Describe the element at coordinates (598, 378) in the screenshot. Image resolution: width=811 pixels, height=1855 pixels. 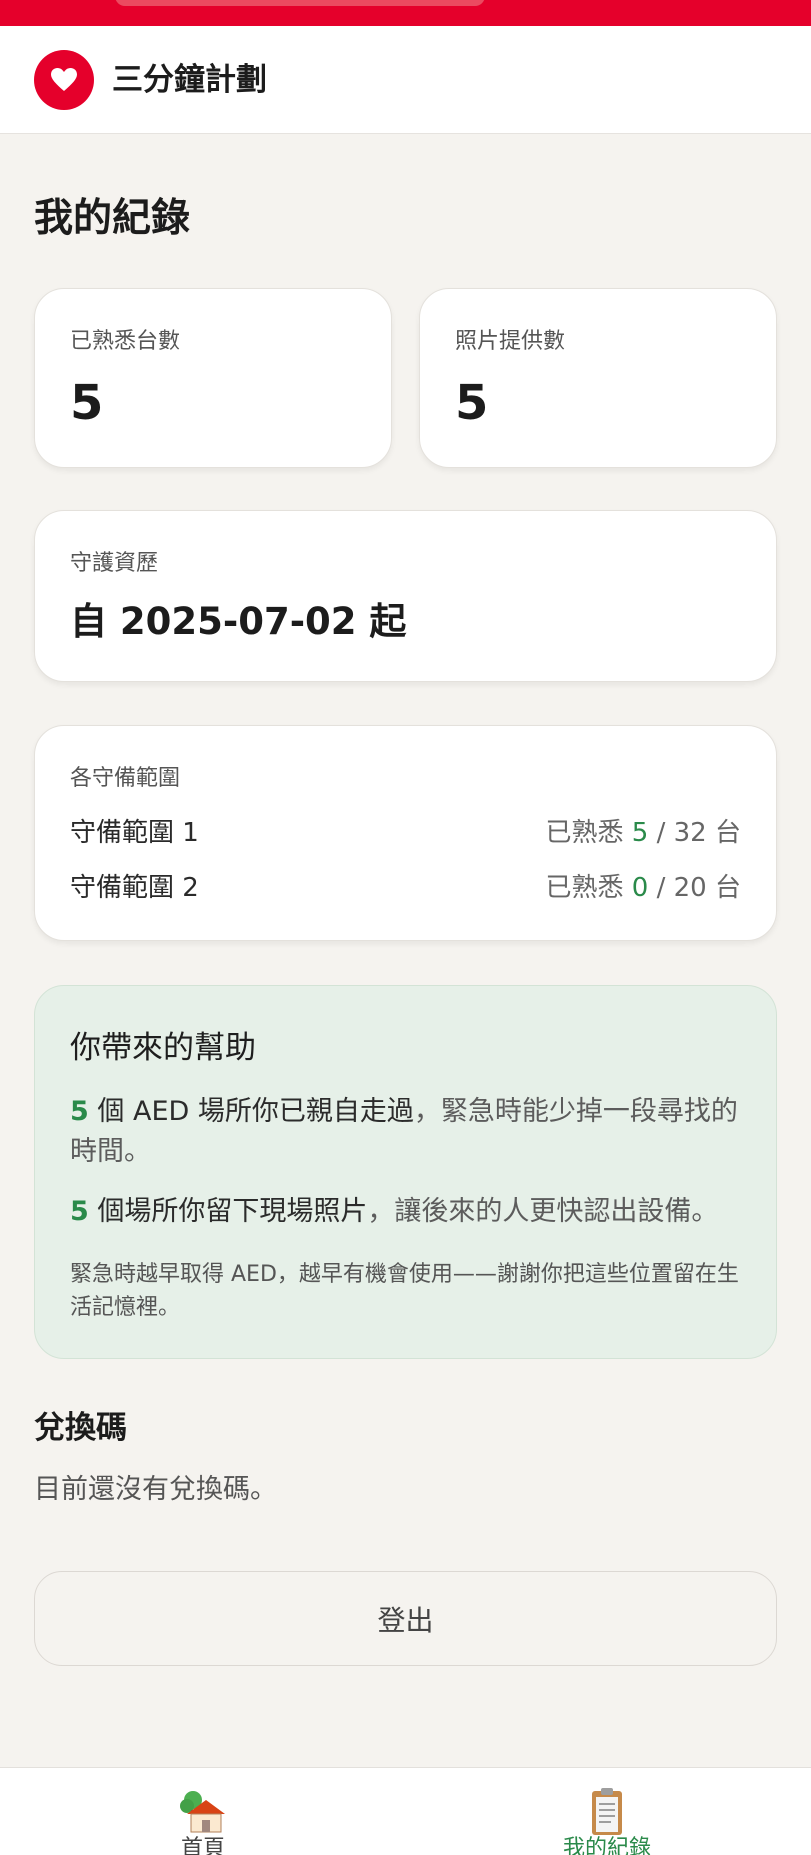
I see `photo-count-card: 照片提供數 5` at that location.